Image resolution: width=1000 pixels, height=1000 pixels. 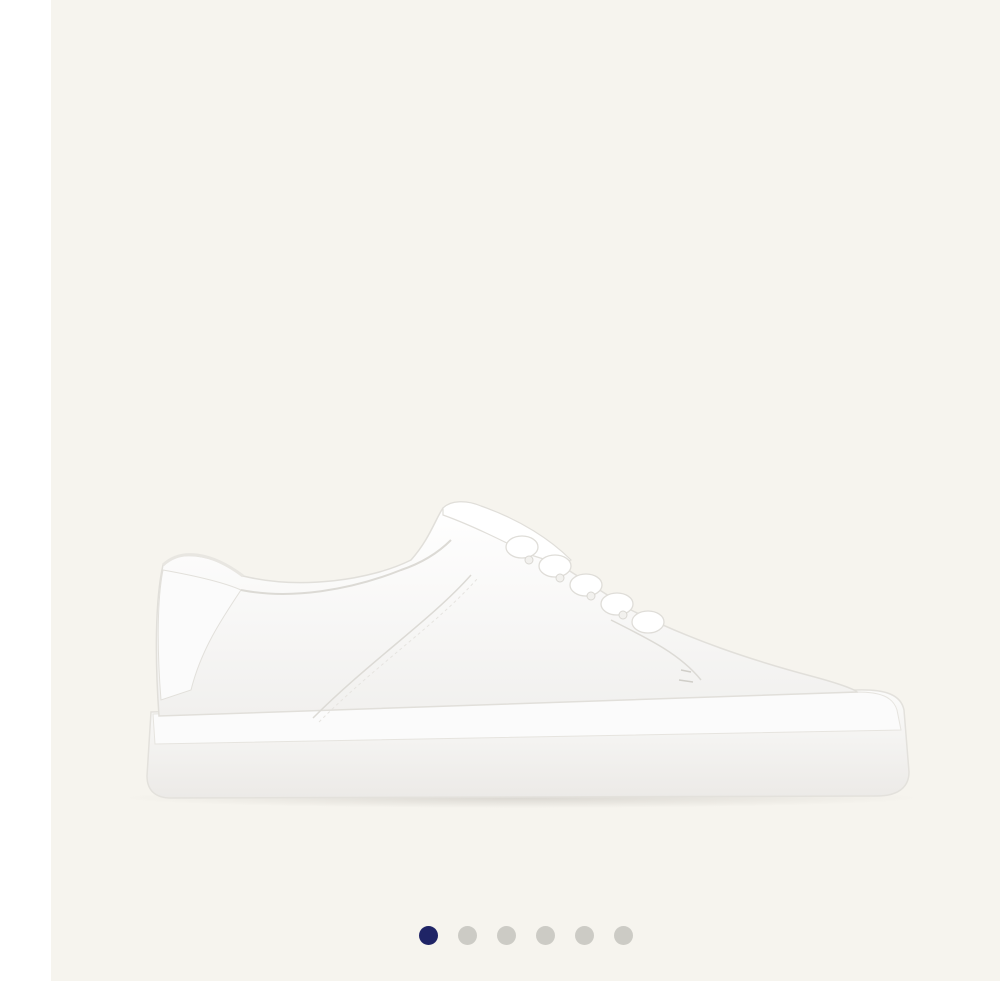 What do you see at coordinates (525, 937) in the screenshot?
I see `carousel-pagination` at bounding box center [525, 937].